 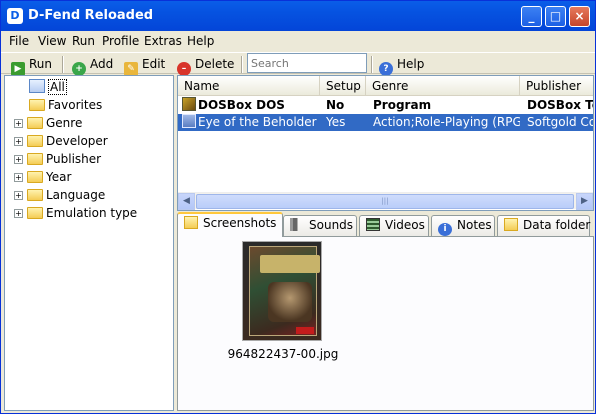 I want to click on delete-button: – Delete, so click(x=206, y=66).